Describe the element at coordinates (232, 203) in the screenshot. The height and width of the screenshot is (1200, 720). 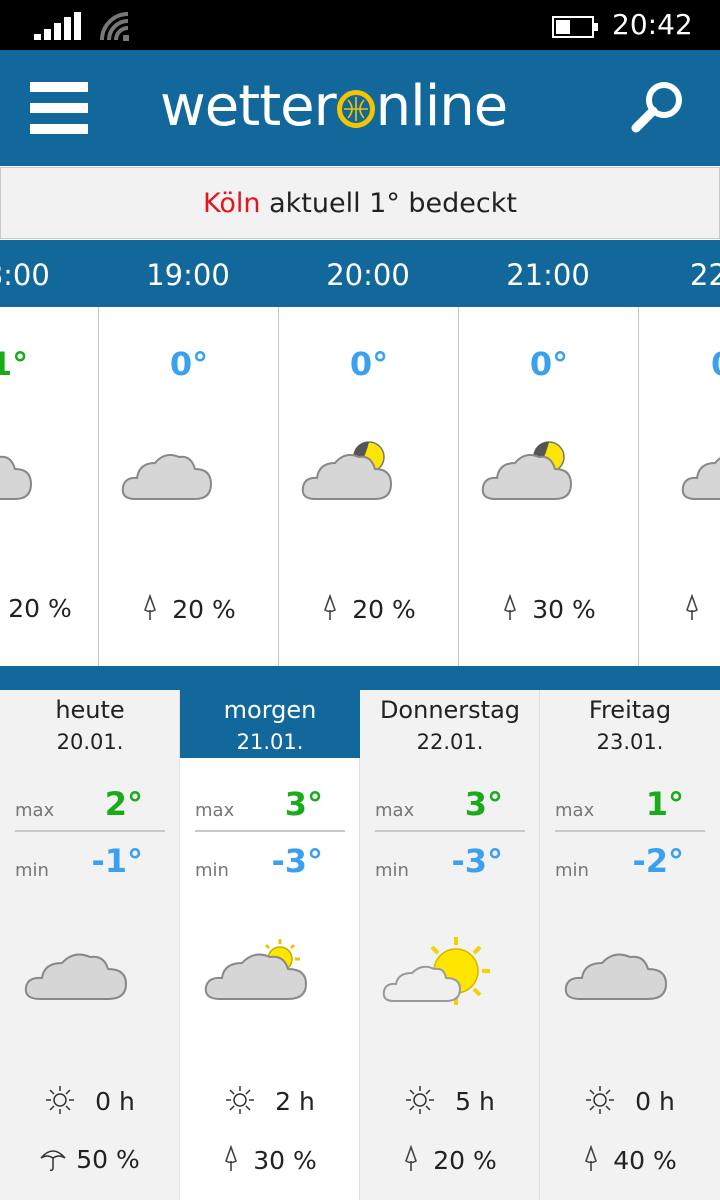
I see `city-name: Köln` at that location.